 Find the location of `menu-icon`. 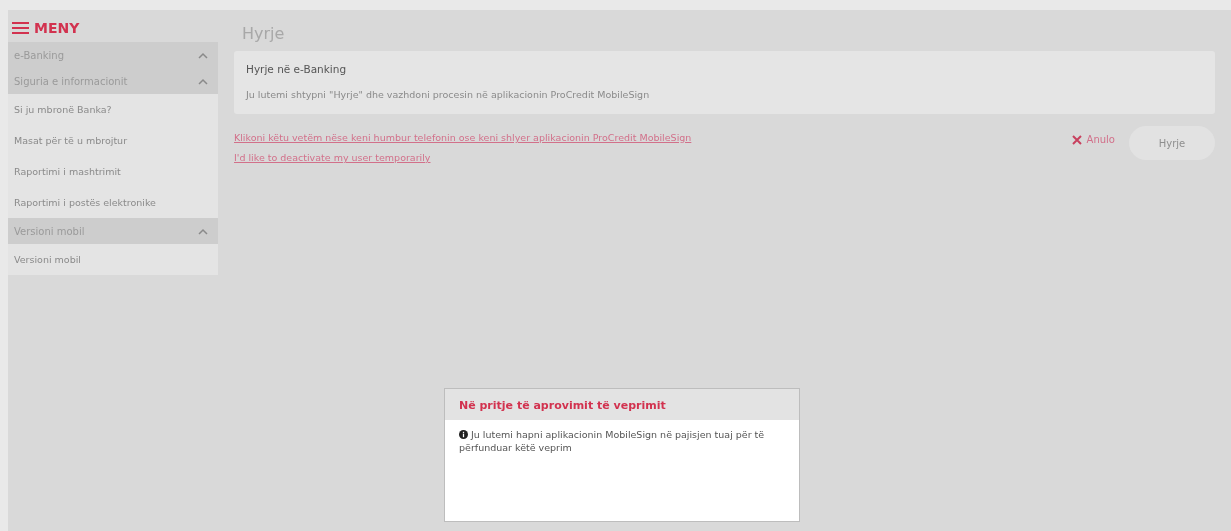

menu-icon is located at coordinates (20, 28).